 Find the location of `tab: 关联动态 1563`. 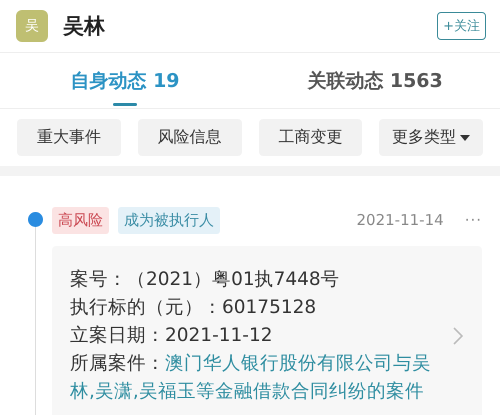

tab: 关联动态 1563 is located at coordinates (375, 80).